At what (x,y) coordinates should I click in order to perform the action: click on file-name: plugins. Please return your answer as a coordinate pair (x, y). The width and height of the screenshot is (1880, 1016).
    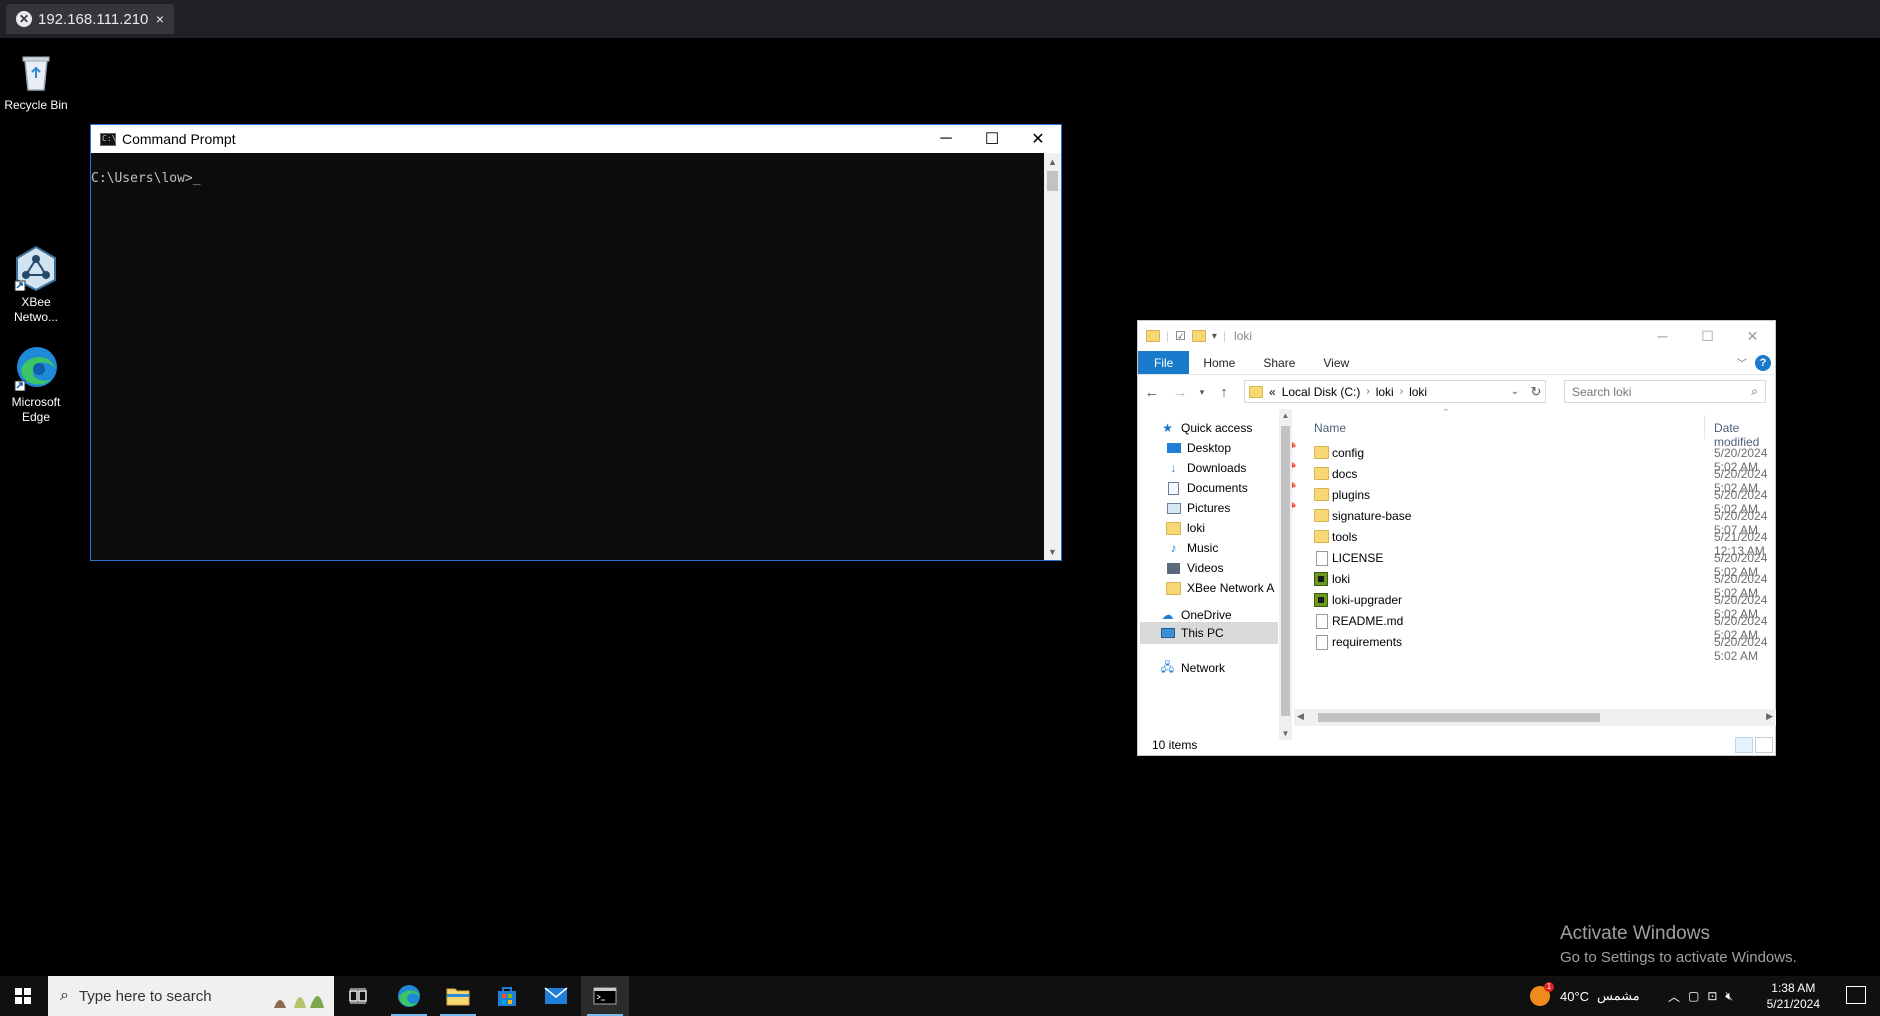
    Looking at the image, I should click on (1351, 495).